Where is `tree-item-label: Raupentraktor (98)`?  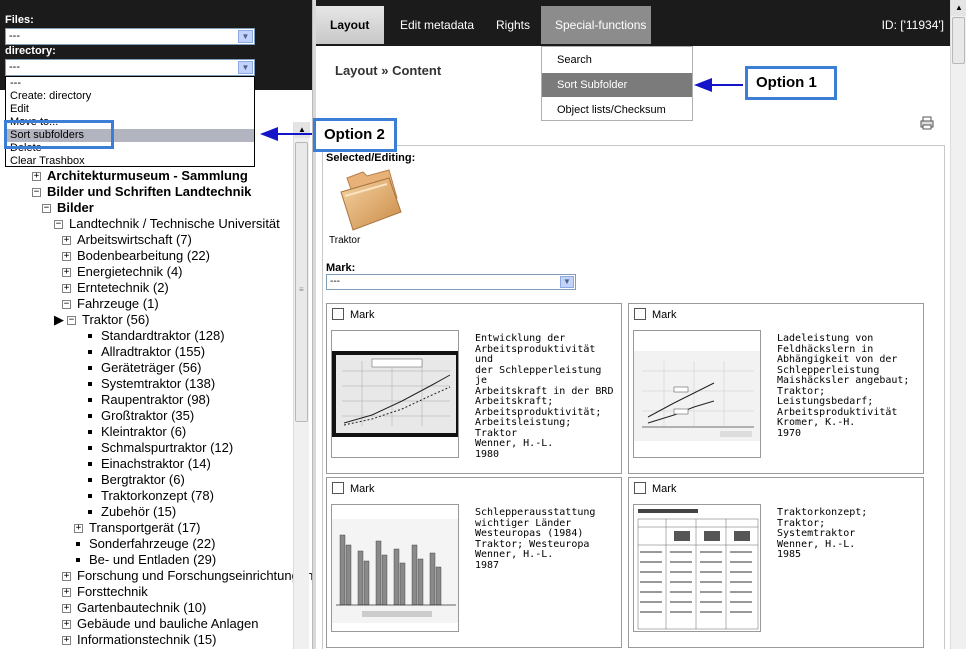
tree-item-label: Raupentraktor (98) is located at coordinates (155, 400).